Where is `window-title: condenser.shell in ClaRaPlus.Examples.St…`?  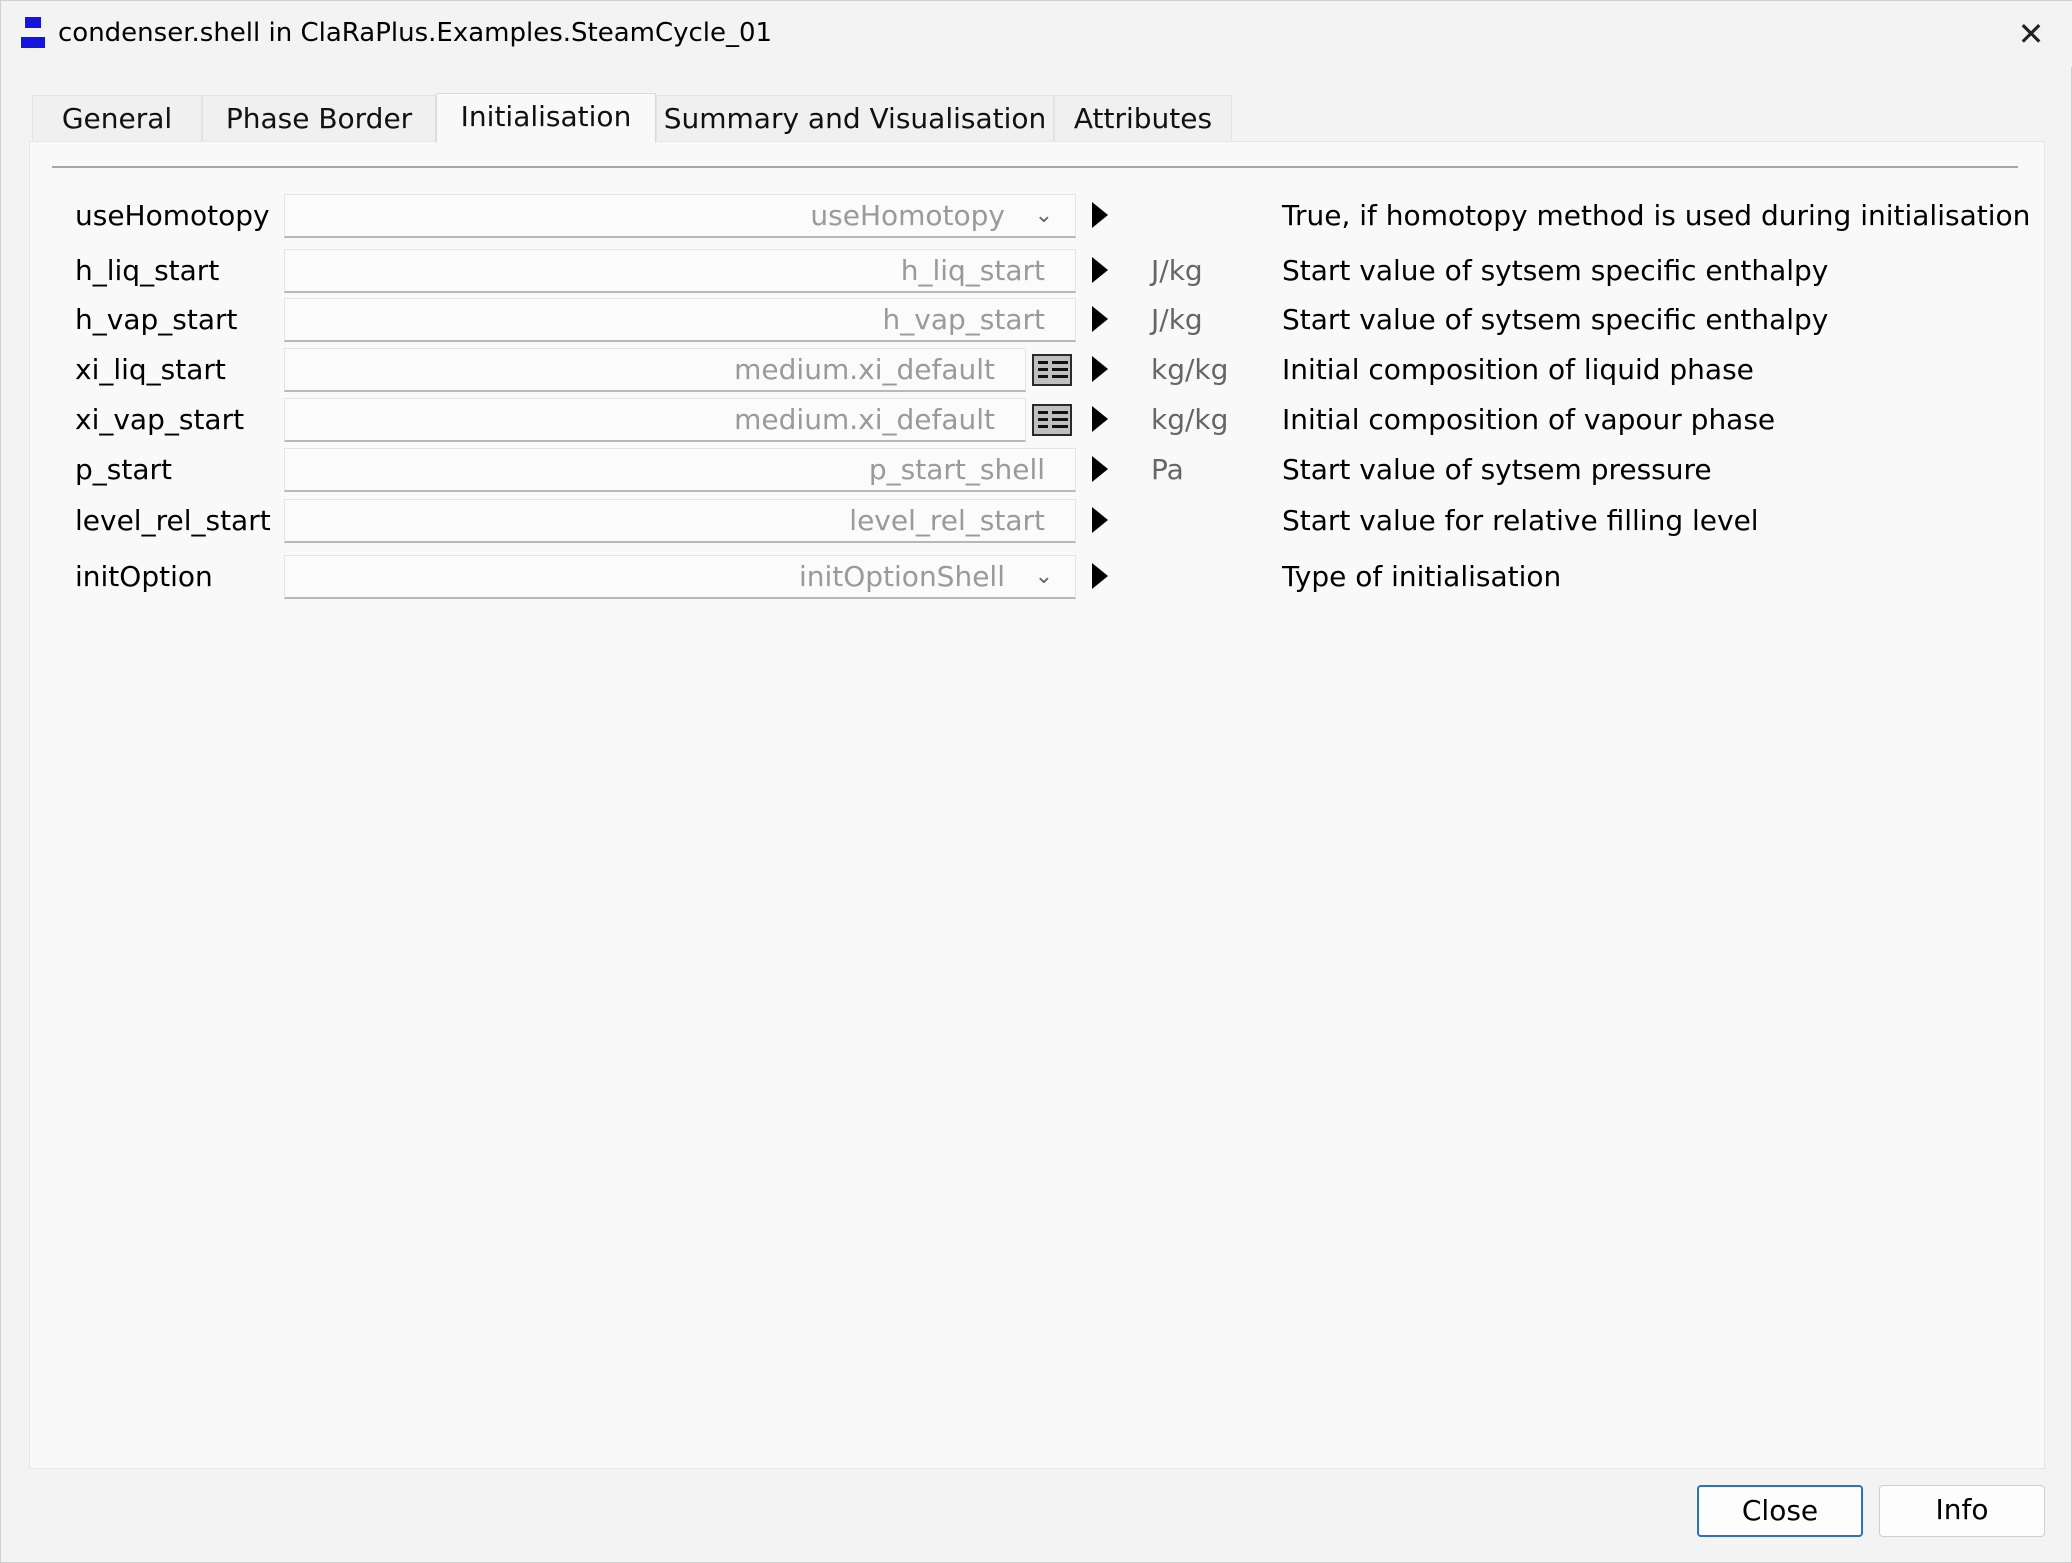
window-title: condenser.shell in ClaRaPlus.Examples.St… is located at coordinates (415, 33).